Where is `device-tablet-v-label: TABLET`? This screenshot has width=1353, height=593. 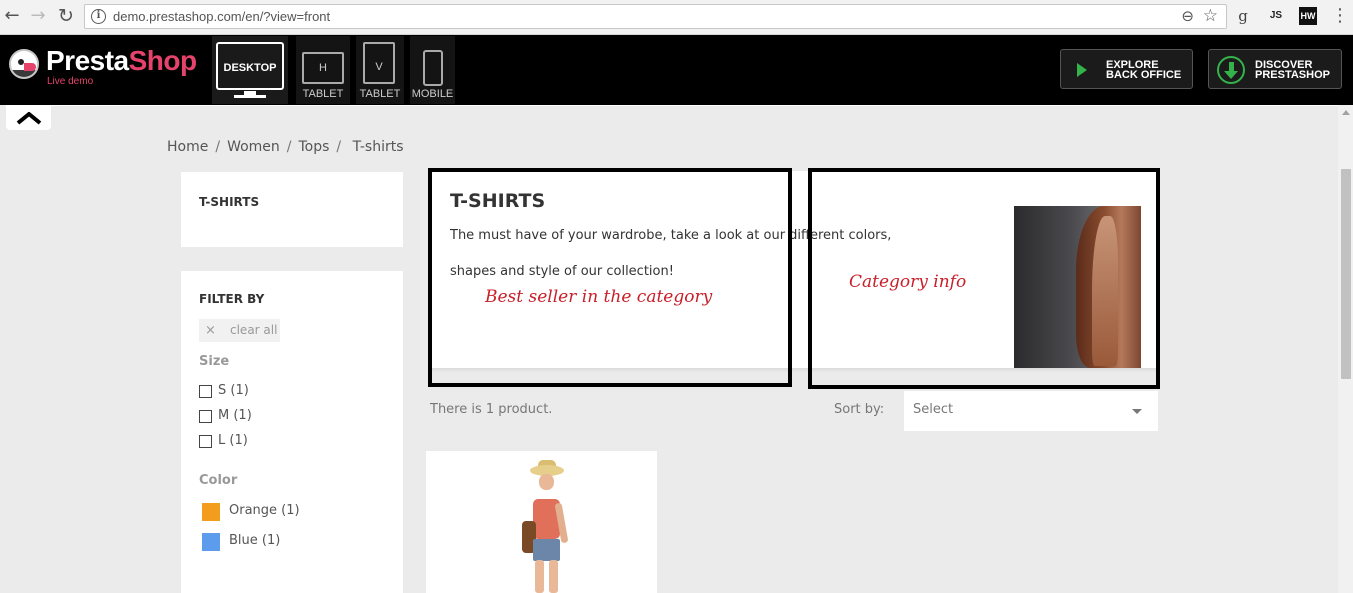 device-tablet-v-label: TABLET is located at coordinates (380, 94).